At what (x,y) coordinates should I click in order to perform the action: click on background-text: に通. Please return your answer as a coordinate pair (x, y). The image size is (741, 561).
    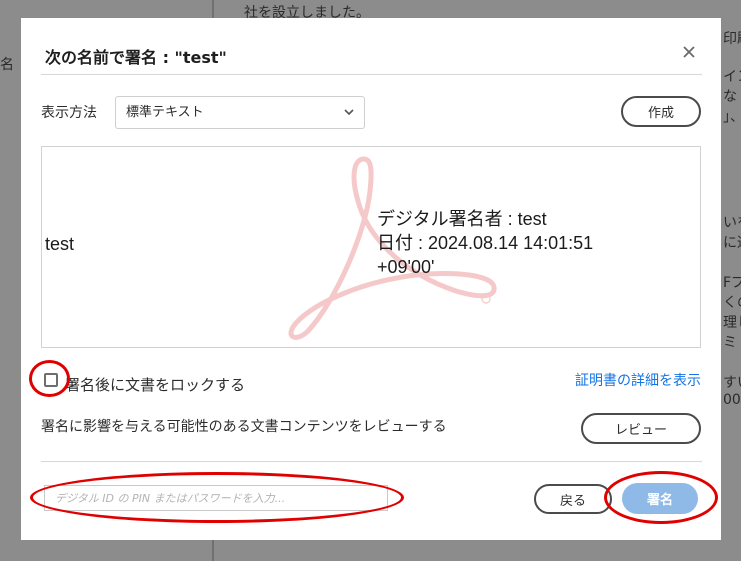
    Looking at the image, I should click on (732, 243).